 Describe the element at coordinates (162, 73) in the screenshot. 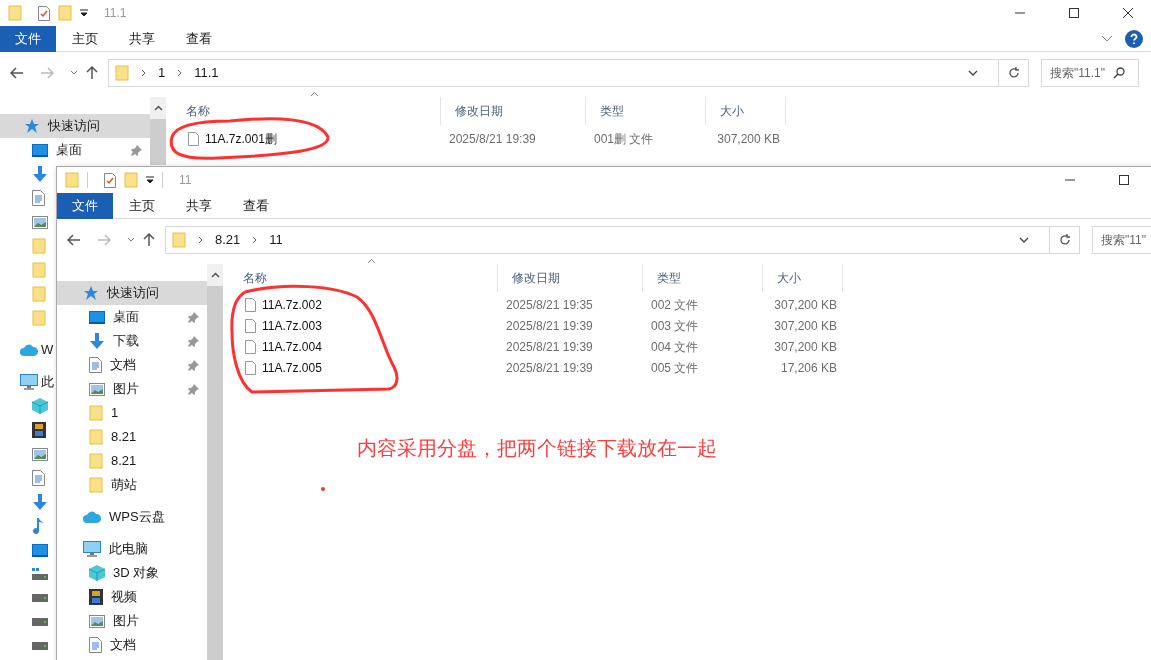

I see `breadcrumb: 1` at that location.